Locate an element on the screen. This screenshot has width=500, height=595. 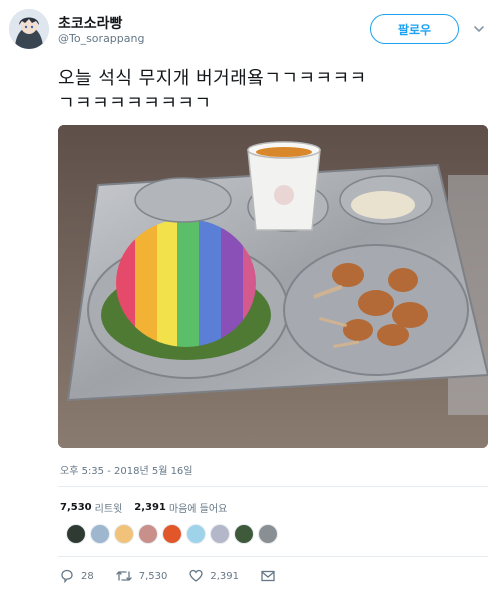
retweets-label: 리트윗 is located at coordinates (108, 509).